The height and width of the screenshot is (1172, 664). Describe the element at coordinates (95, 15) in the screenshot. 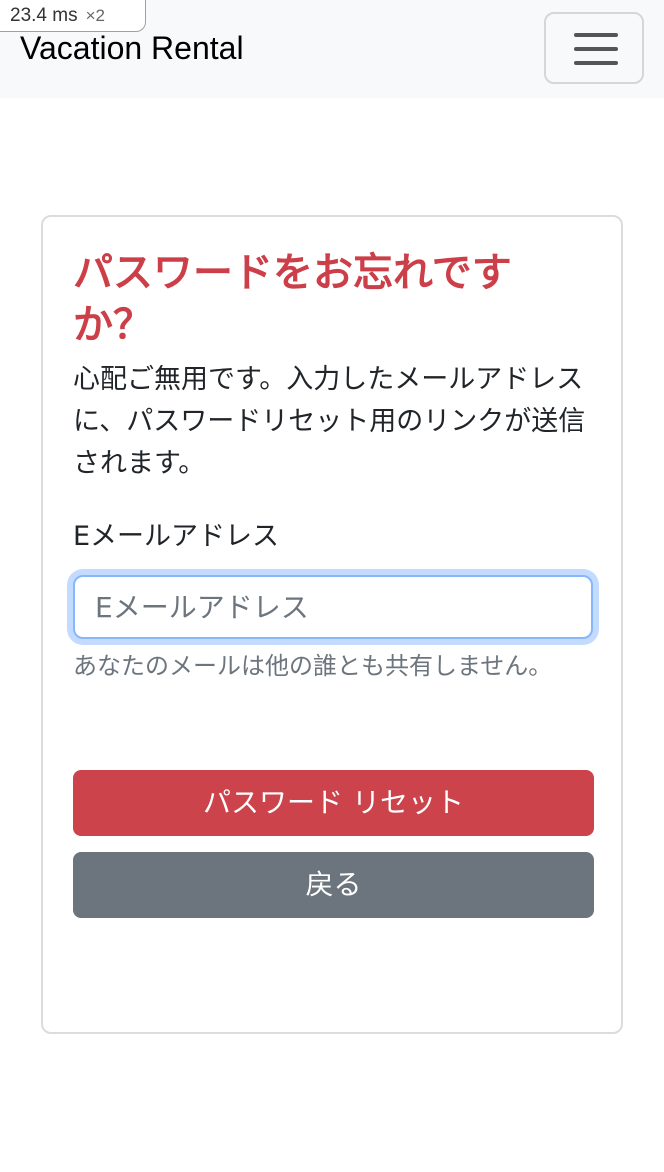

I see `perf-multiplier: ×2` at that location.